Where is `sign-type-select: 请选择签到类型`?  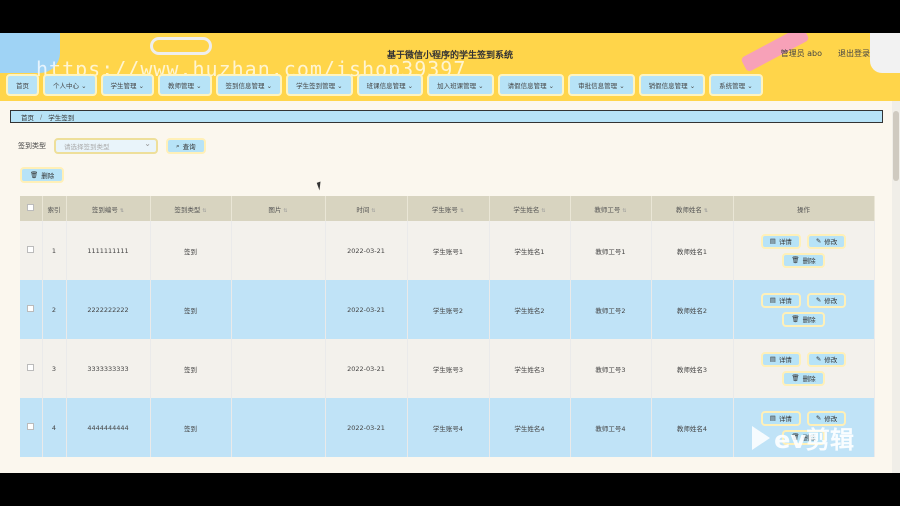 sign-type-select: 请选择签到类型 is located at coordinates (106, 146).